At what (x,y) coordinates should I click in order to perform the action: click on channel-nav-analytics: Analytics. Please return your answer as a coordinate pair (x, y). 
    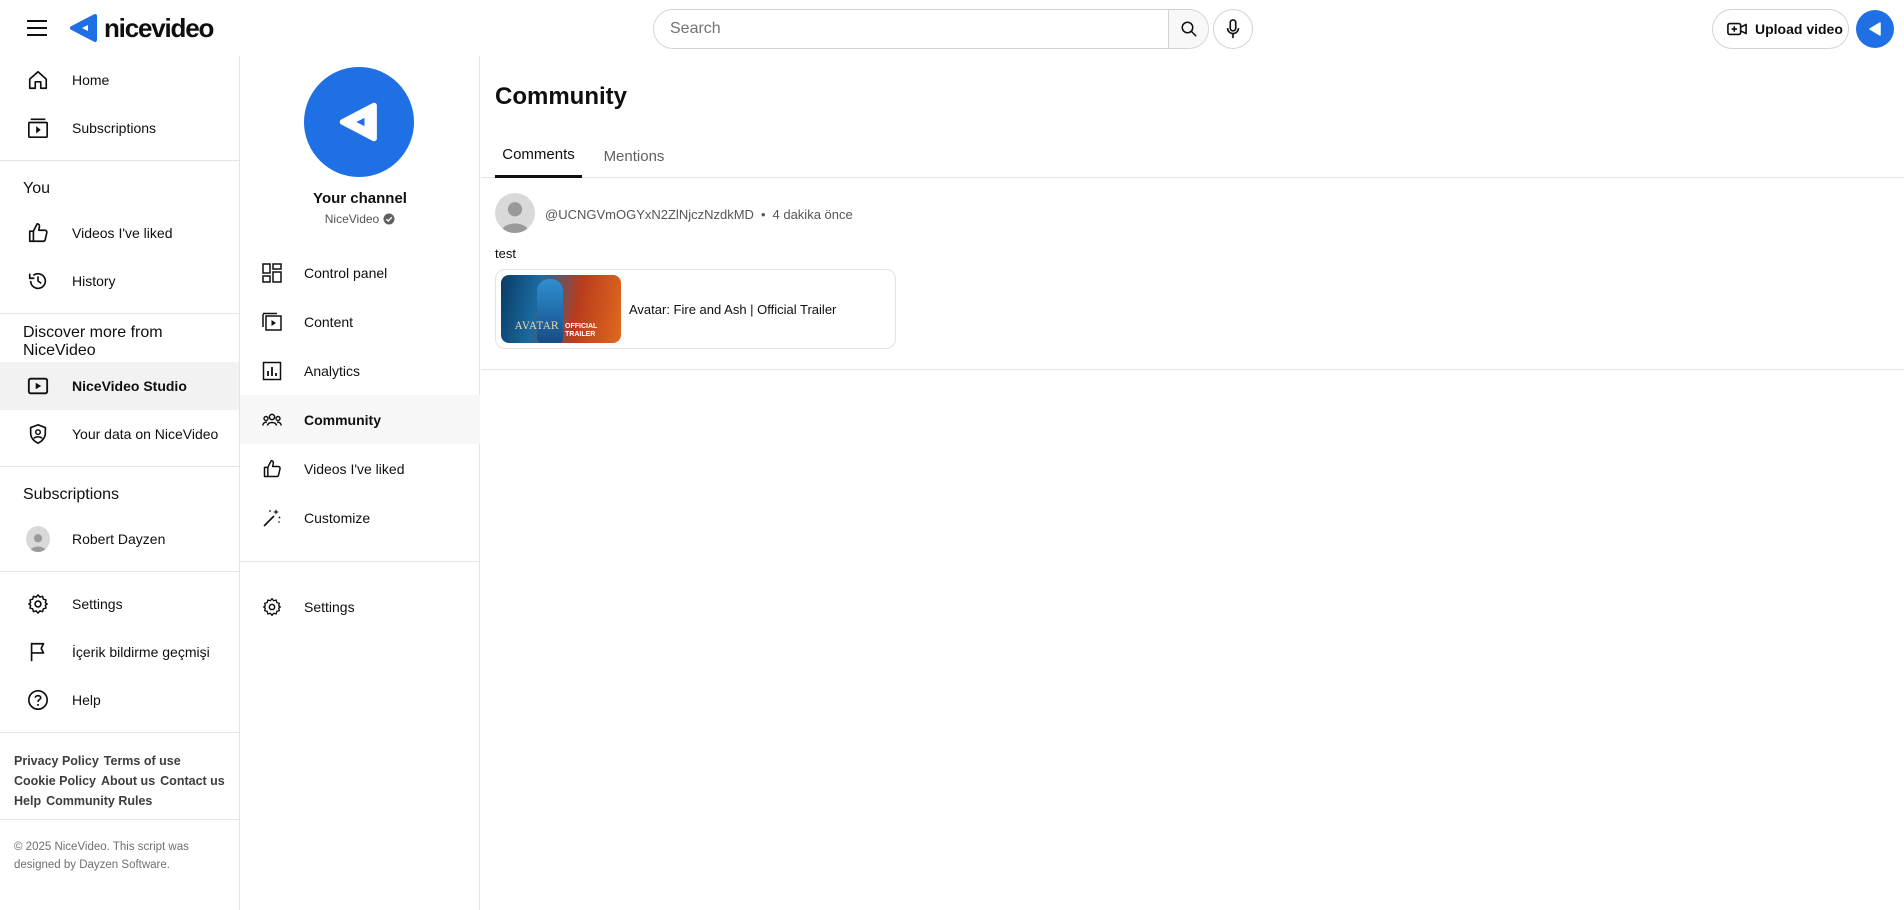
    Looking at the image, I should click on (360, 370).